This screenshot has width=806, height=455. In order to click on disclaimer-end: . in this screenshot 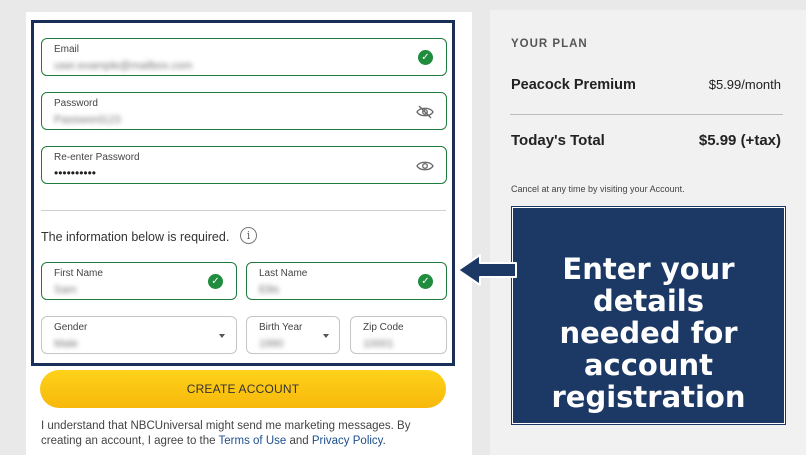, I will do `click(384, 441)`.